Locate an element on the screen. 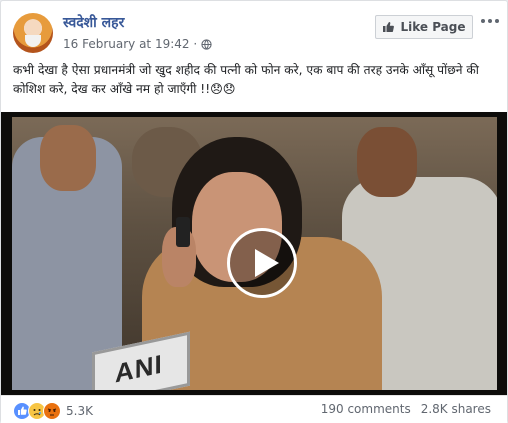  reaction-count: 5.3K is located at coordinates (79, 411).